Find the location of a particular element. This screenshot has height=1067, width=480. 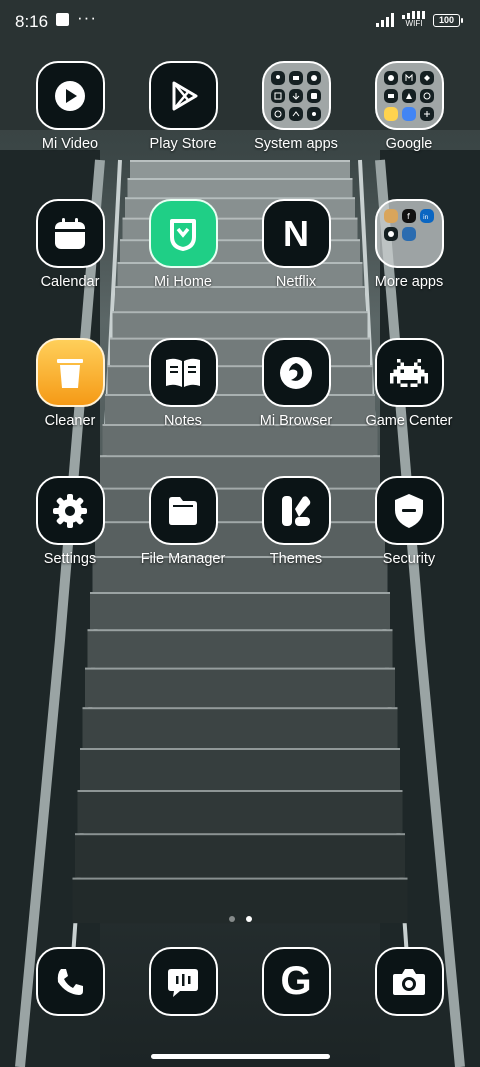

app-netflix: N Netflix is located at coordinates (296, 244).